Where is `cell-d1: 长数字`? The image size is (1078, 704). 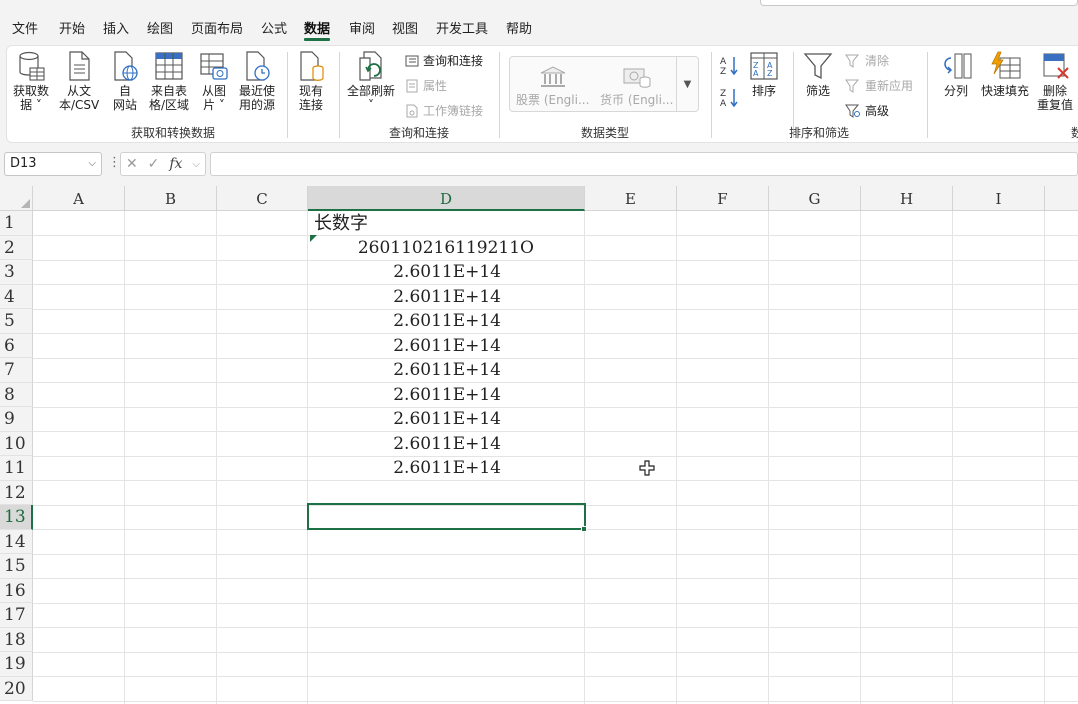 cell-d1: 长数字 is located at coordinates (341, 223).